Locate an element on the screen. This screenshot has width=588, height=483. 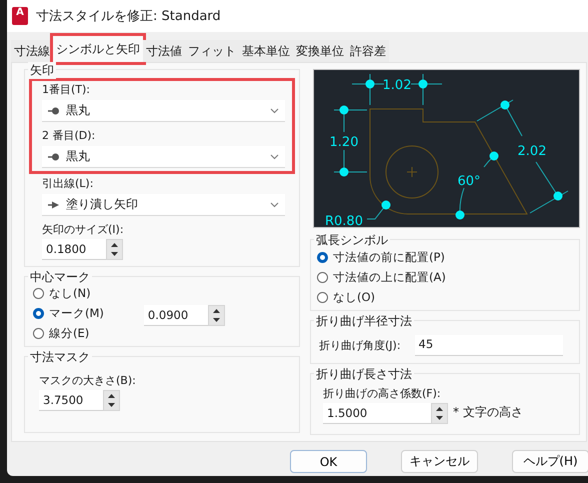
number-field: 3.7500 is located at coordinates (71, 400).